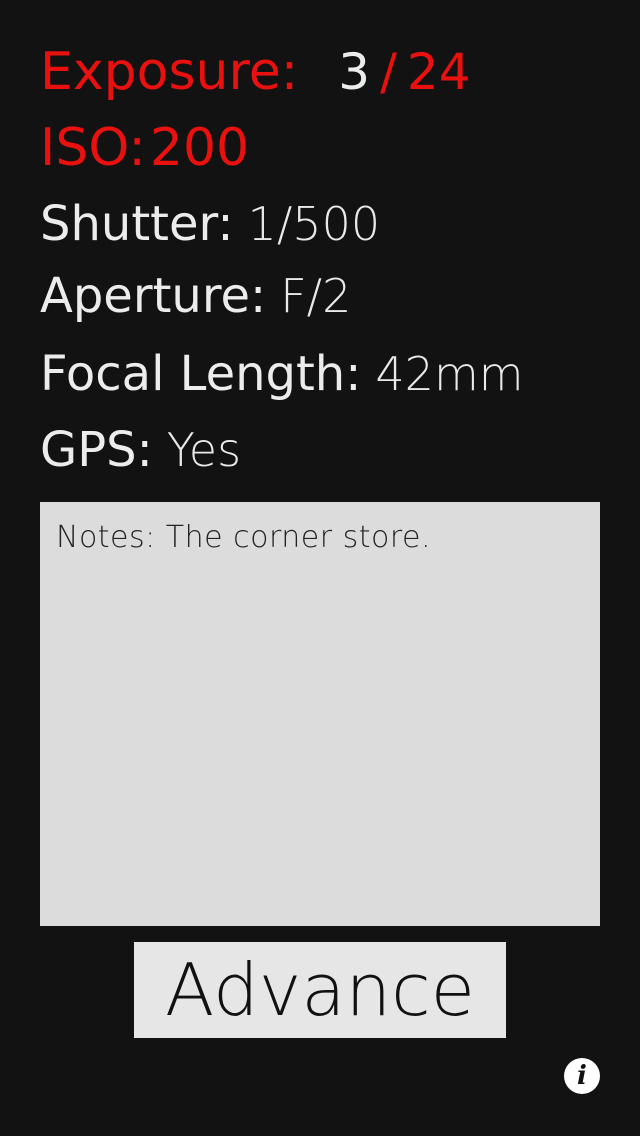 The width and height of the screenshot is (640, 1136). I want to click on iso-row: ISO:200, so click(144, 148).